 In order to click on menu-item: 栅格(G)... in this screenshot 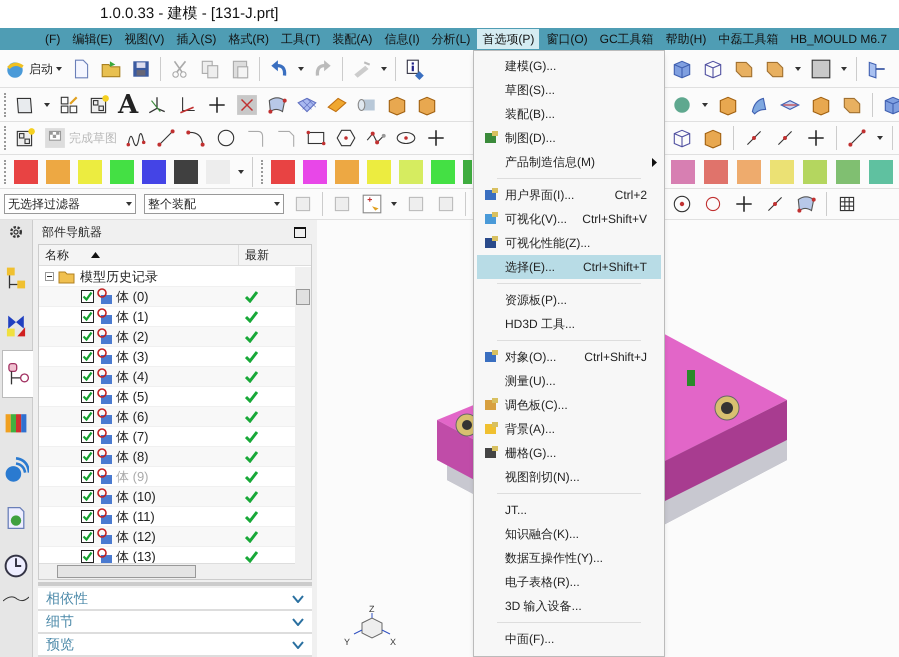, I will do `click(569, 453)`.